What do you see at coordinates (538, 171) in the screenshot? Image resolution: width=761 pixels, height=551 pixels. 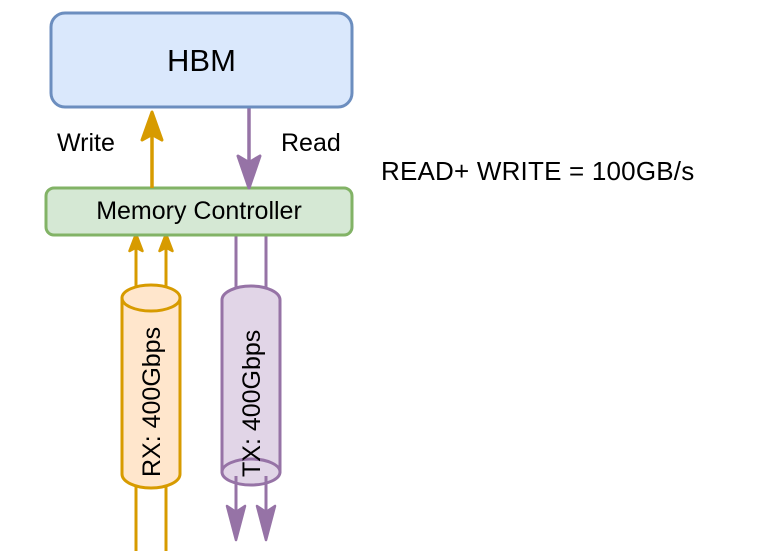 I see `bandwidth-summary-annotation: READ+ WRITE = 100GB/s` at bounding box center [538, 171].